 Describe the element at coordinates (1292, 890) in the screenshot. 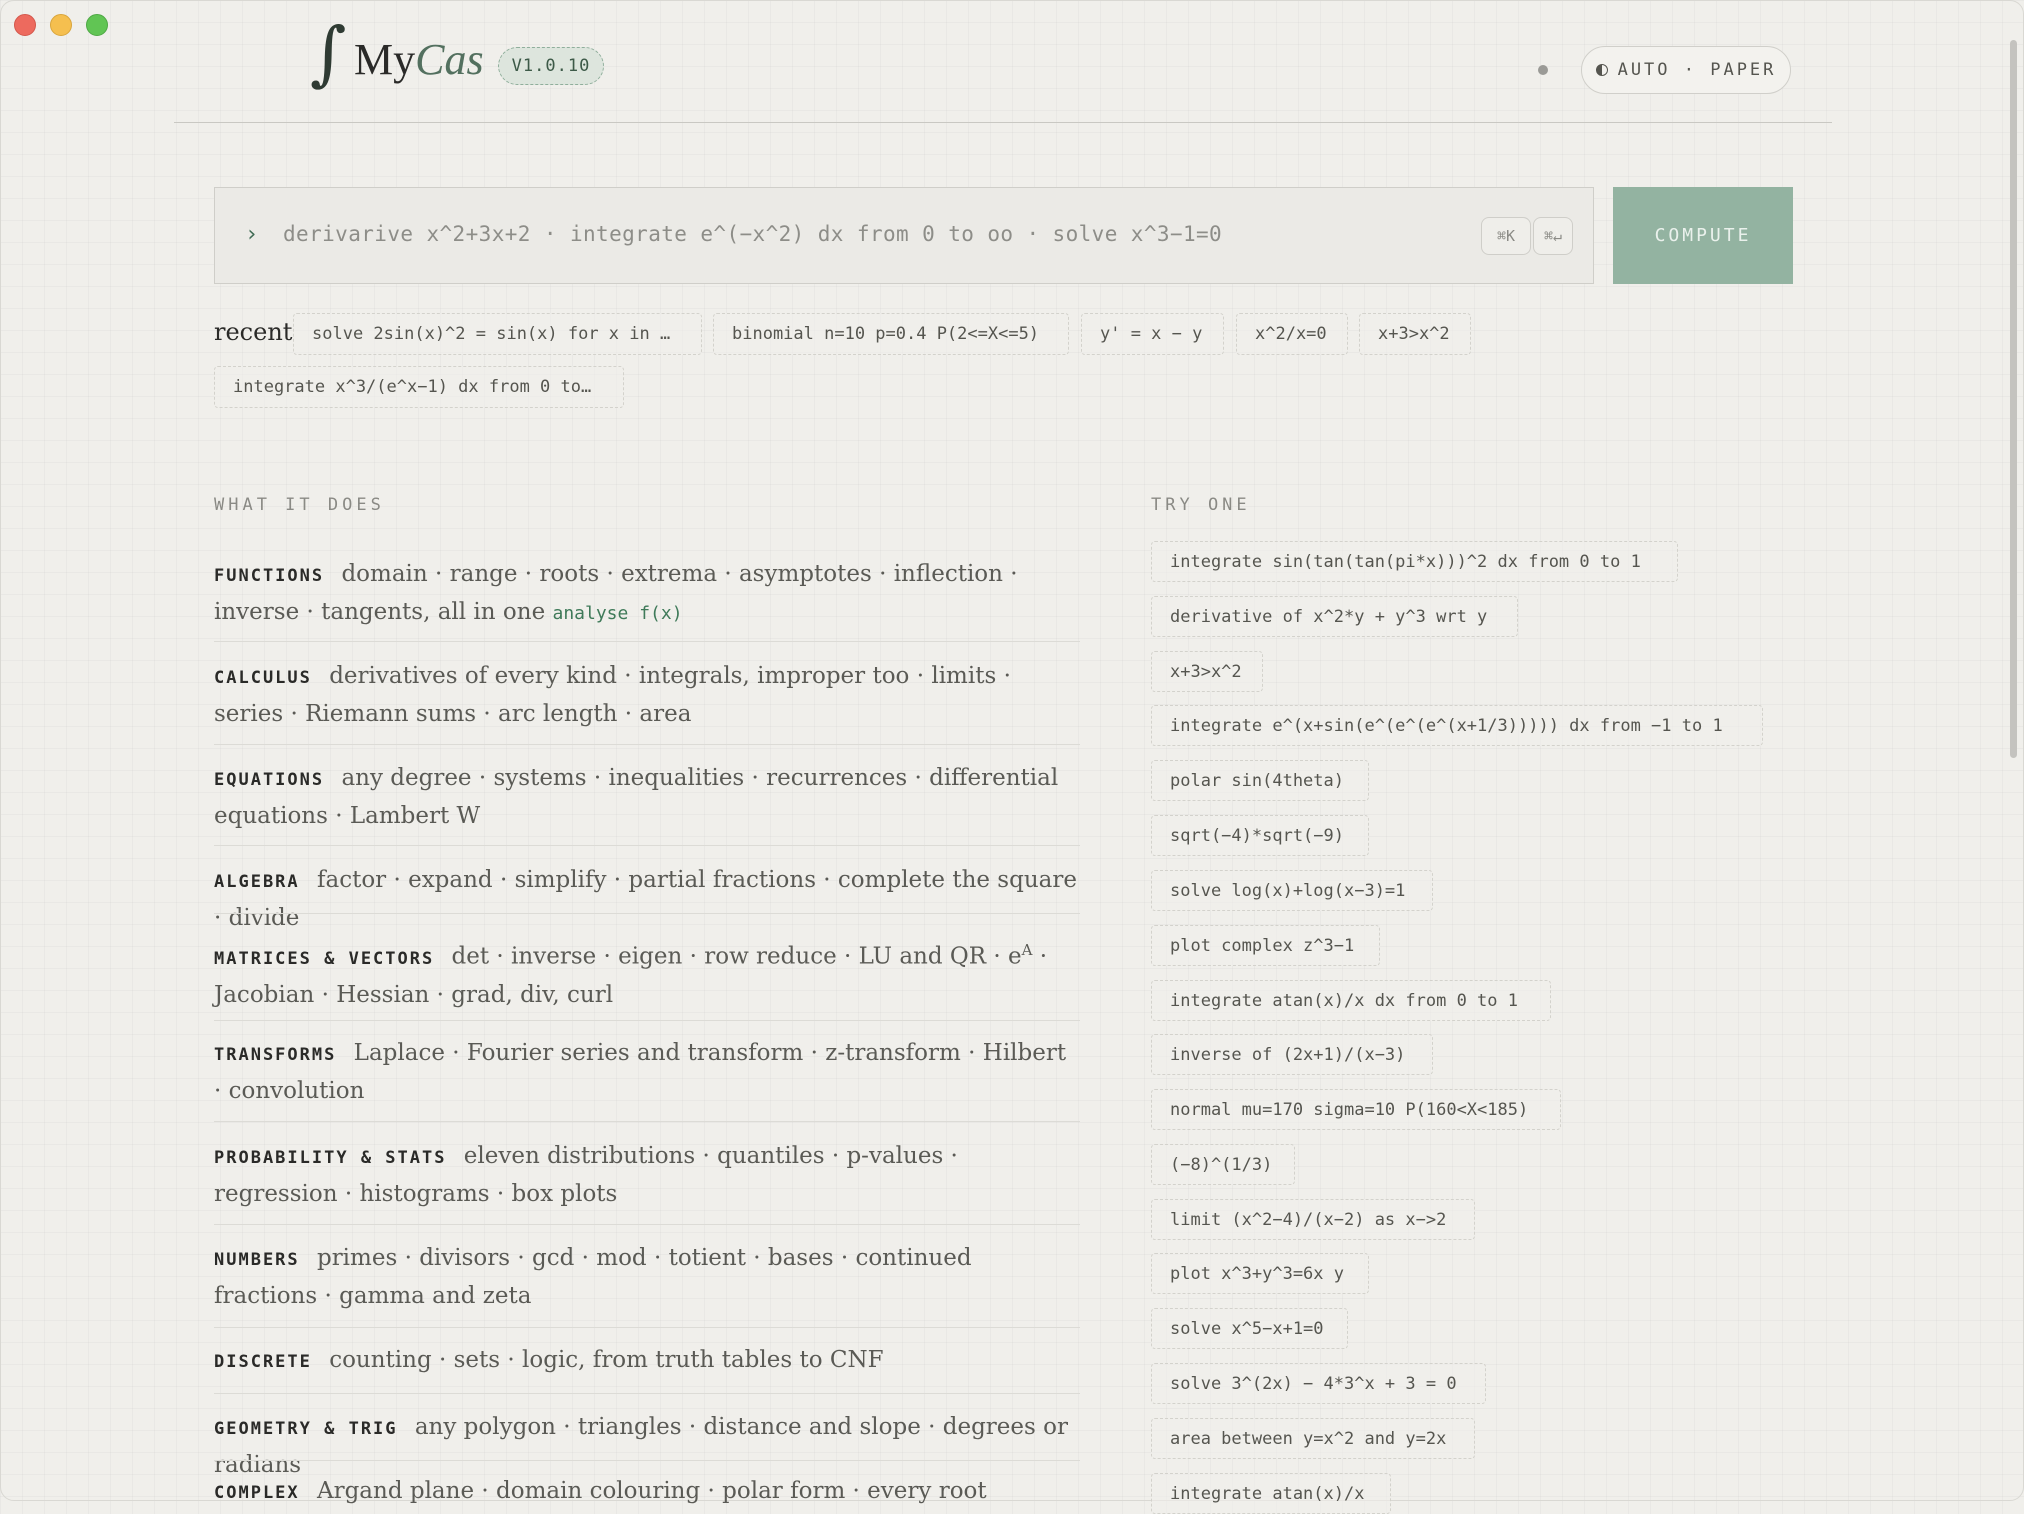

I see `example-chip: solve log(x)+log(x−3)=1` at that location.